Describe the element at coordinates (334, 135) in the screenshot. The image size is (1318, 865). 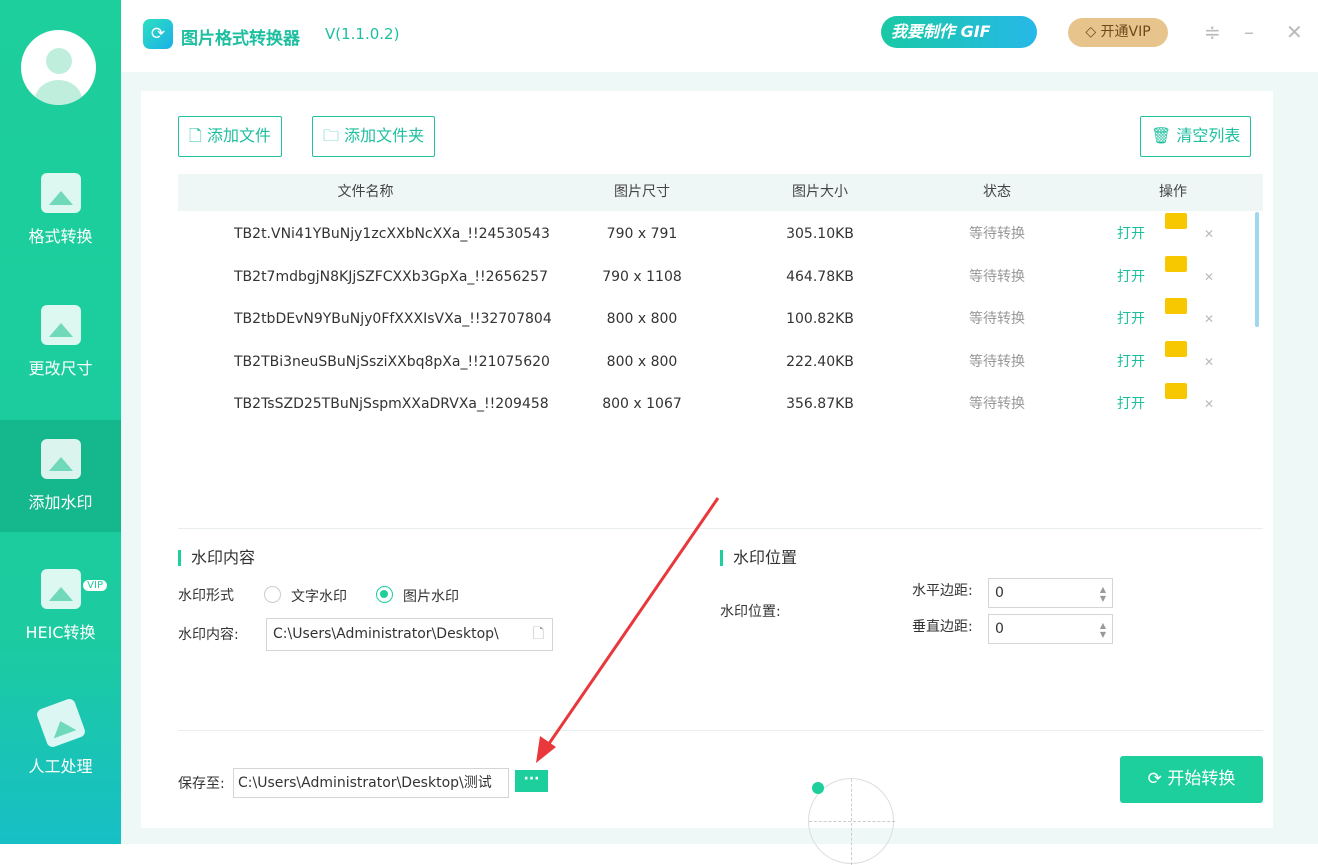
I see `folder-add-icon: 🗀` at that location.